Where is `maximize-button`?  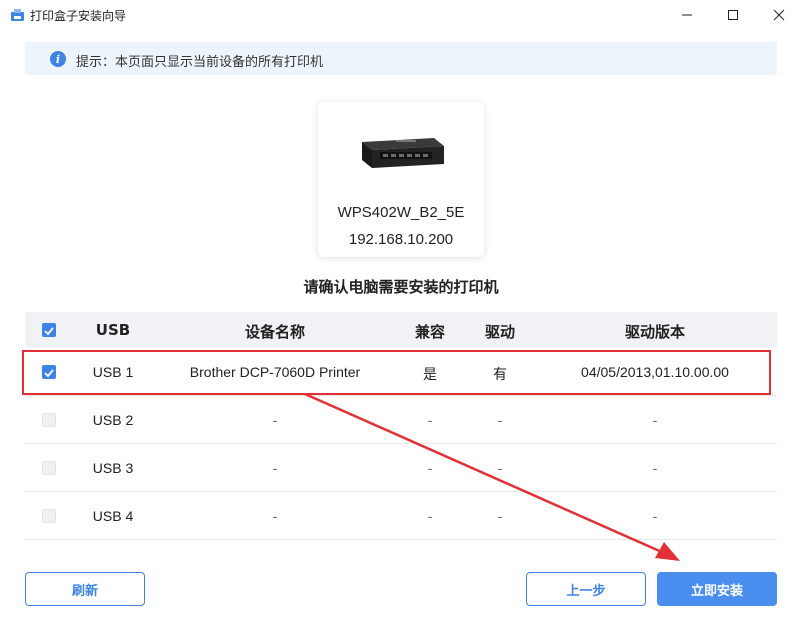 maximize-button is located at coordinates (733, 15).